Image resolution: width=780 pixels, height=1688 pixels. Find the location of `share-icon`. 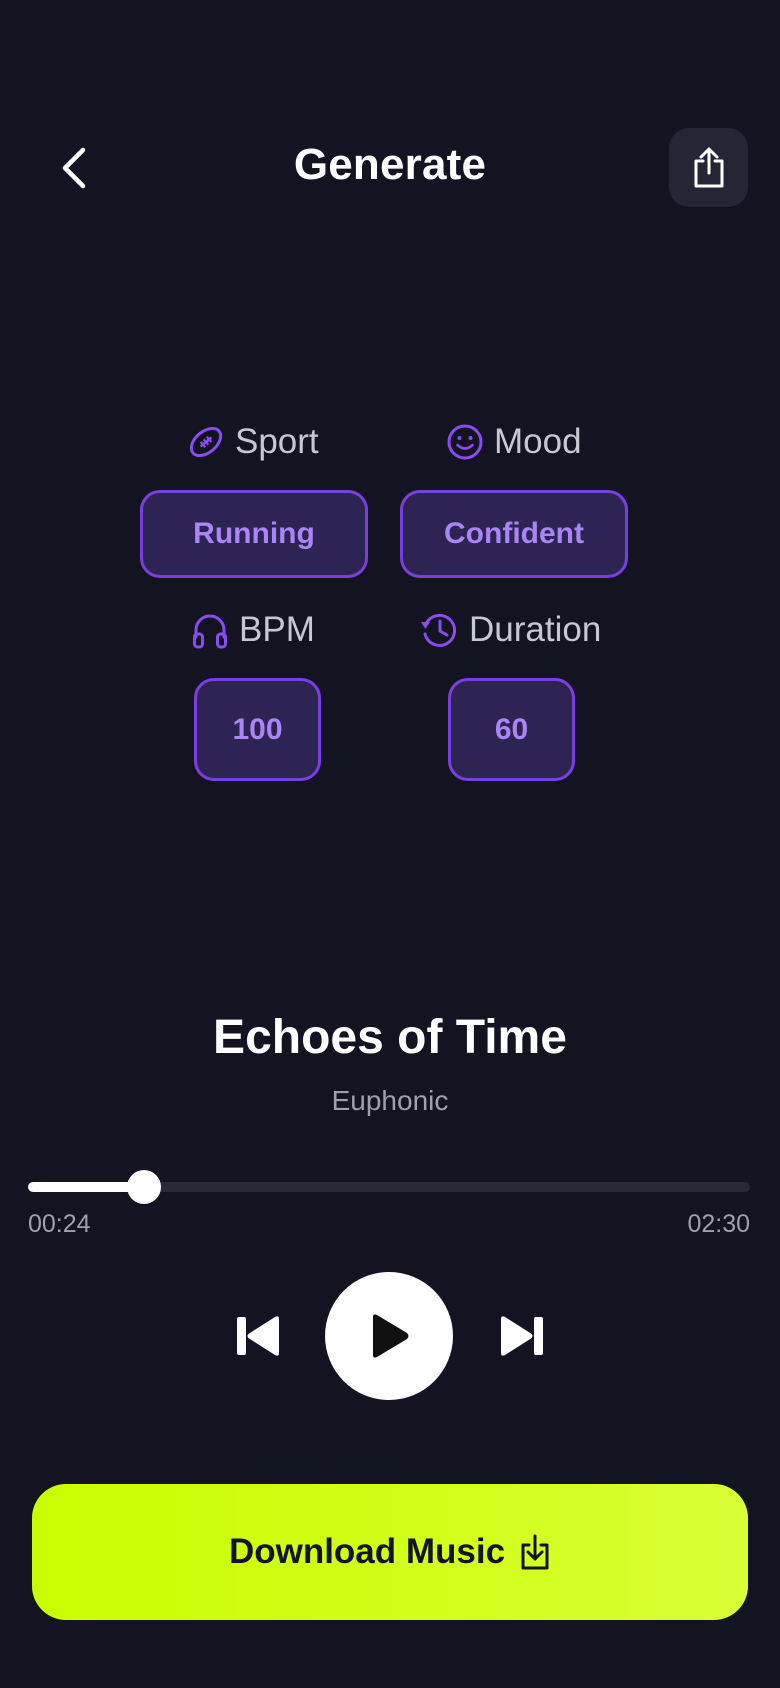

share-icon is located at coordinates (708, 167).